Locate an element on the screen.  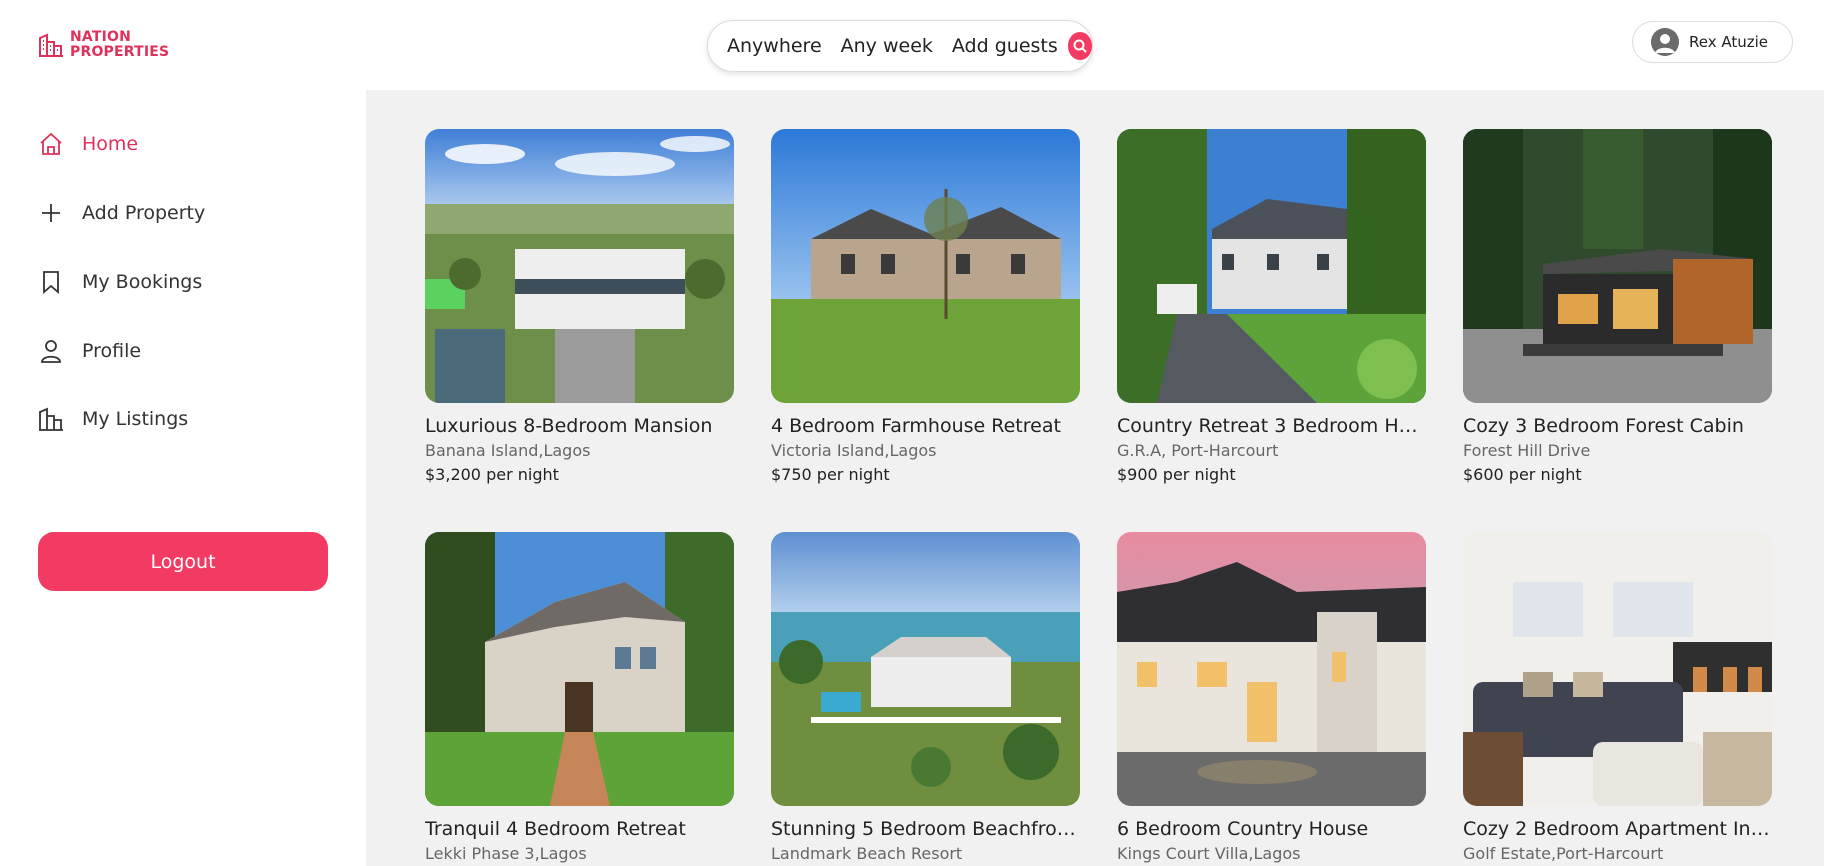
listing-title: Cozy 2 Bedroom Apartment In Town is located at coordinates (1617, 829).